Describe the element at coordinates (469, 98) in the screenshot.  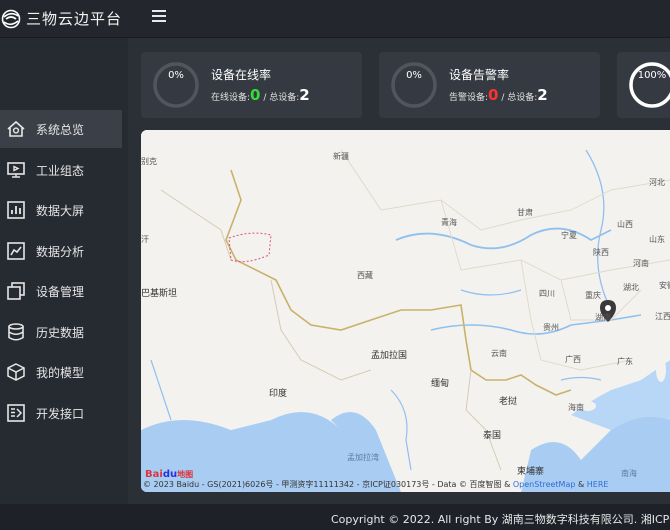
I see `alarm-devices-label: 告警设备:` at that location.